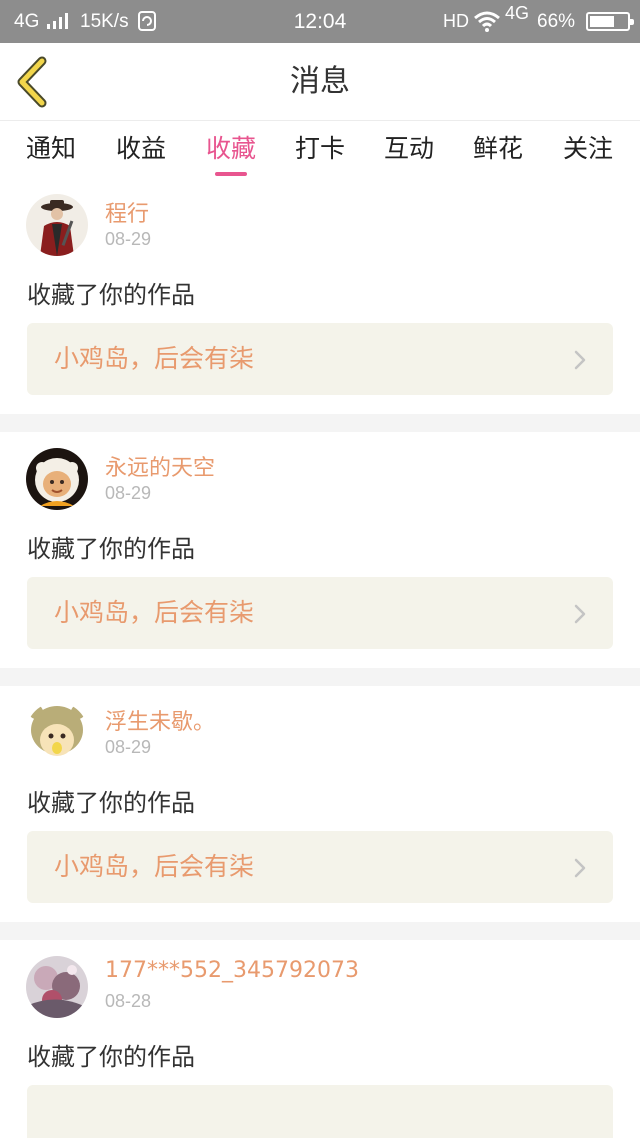  What do you see at coordinates (320, 21) in the screenshot?
I see `status-bar: 4G 15K/s 12:04 HD 4G 66%` at bounding box center [320, 21].